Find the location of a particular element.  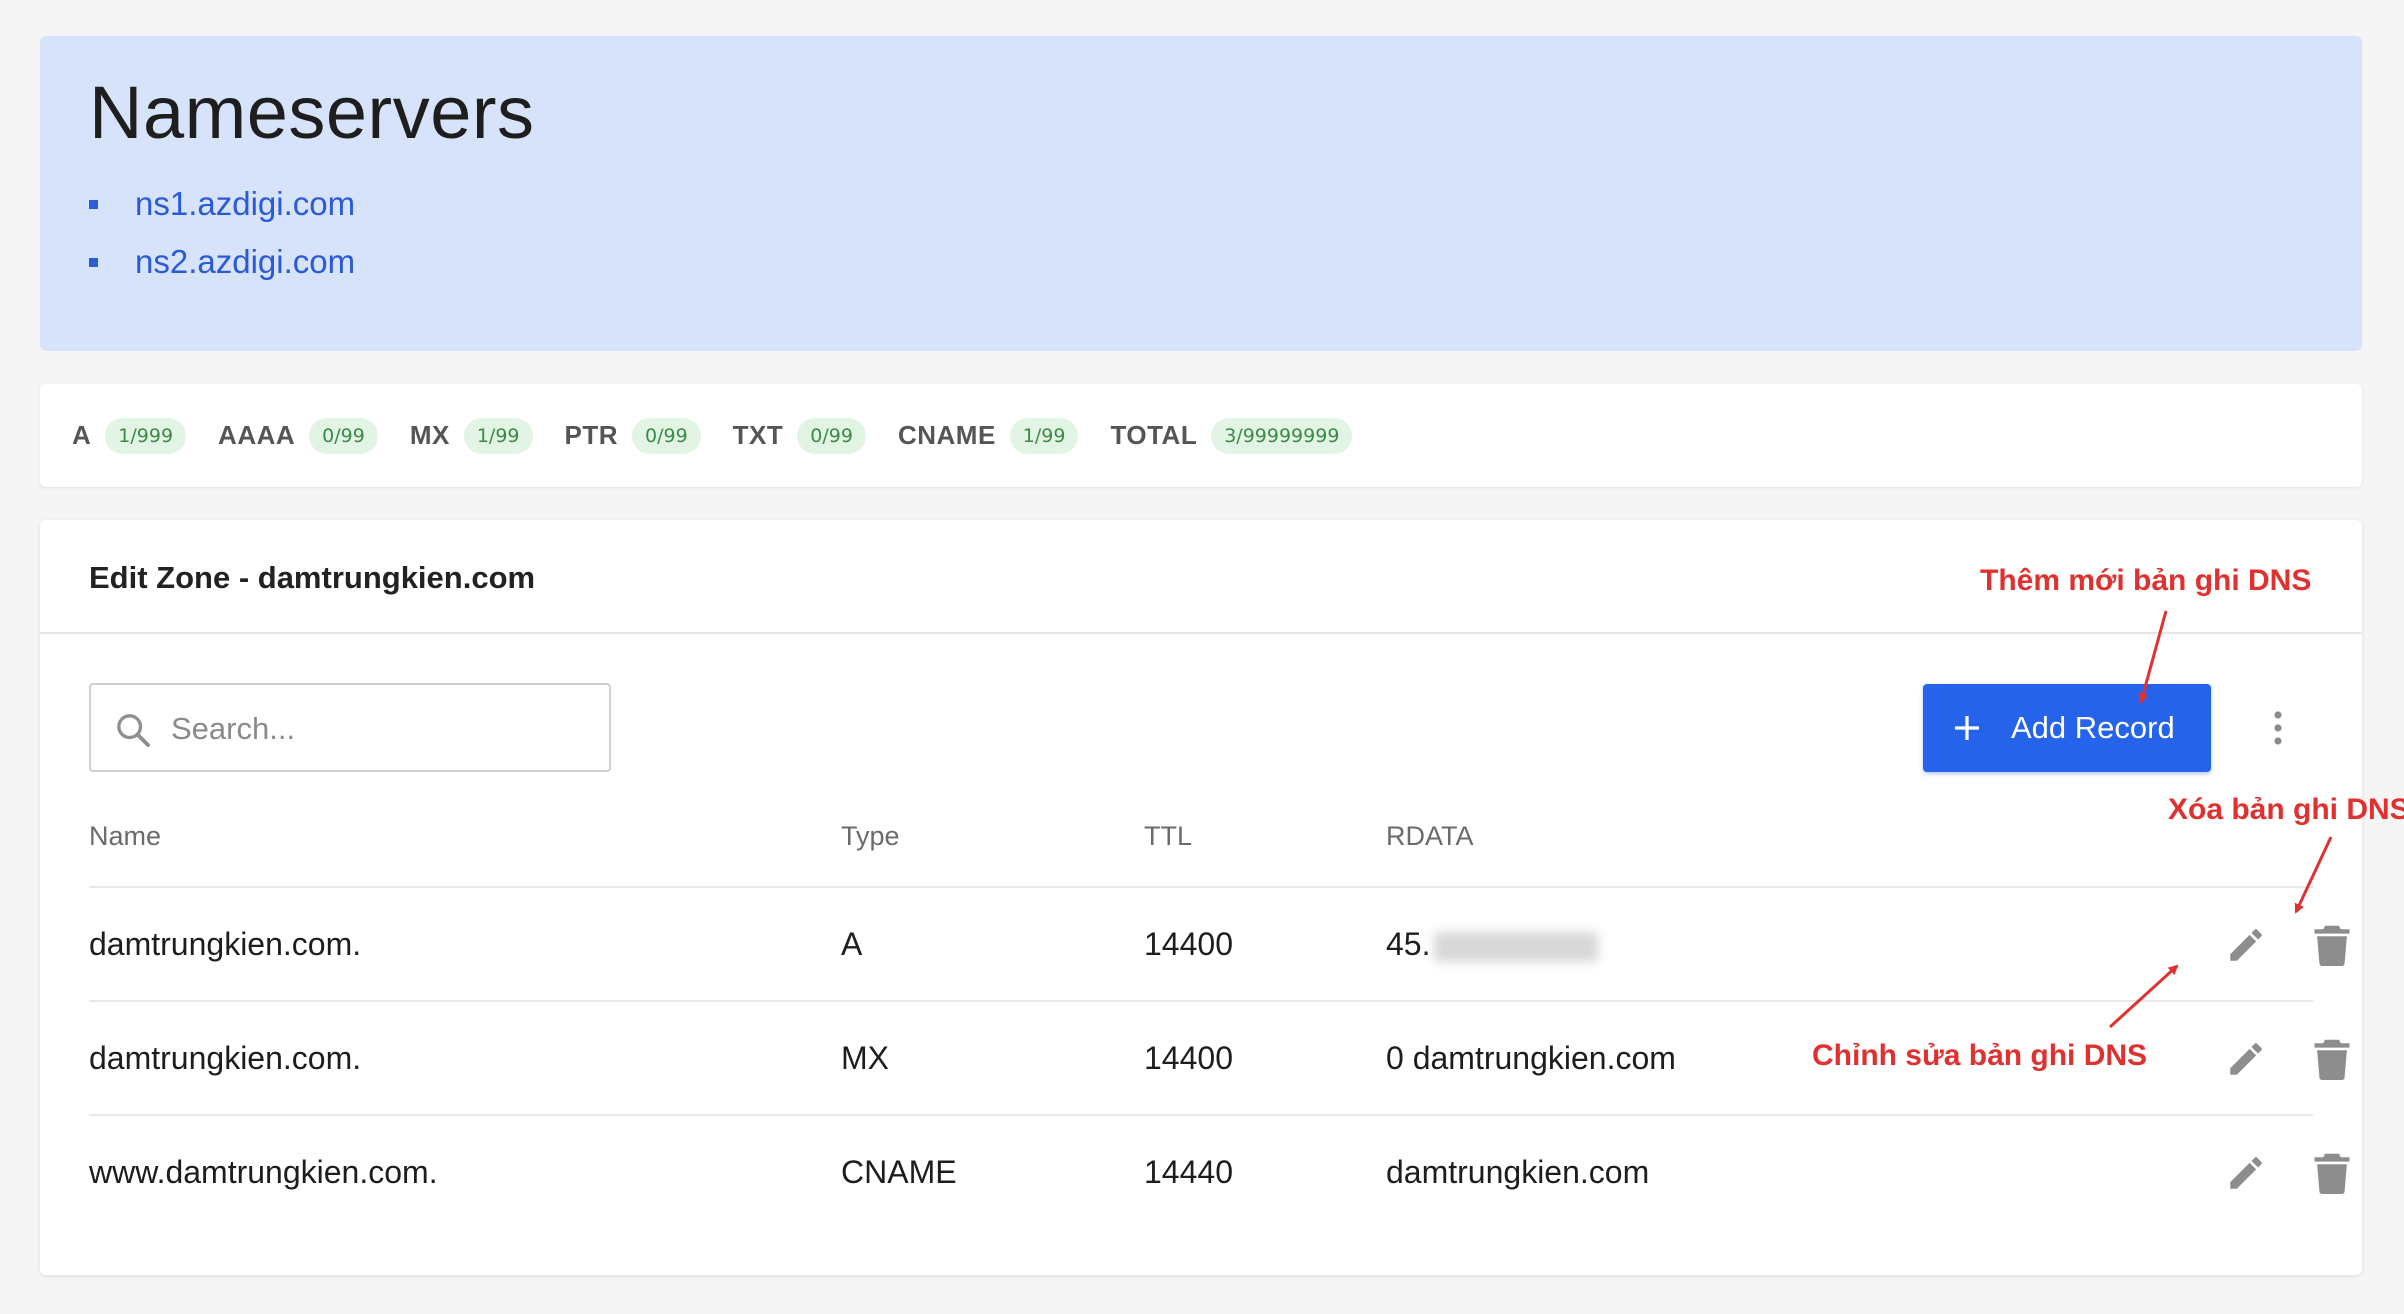

column-header-type: Type is located at coordinates (870, 836).